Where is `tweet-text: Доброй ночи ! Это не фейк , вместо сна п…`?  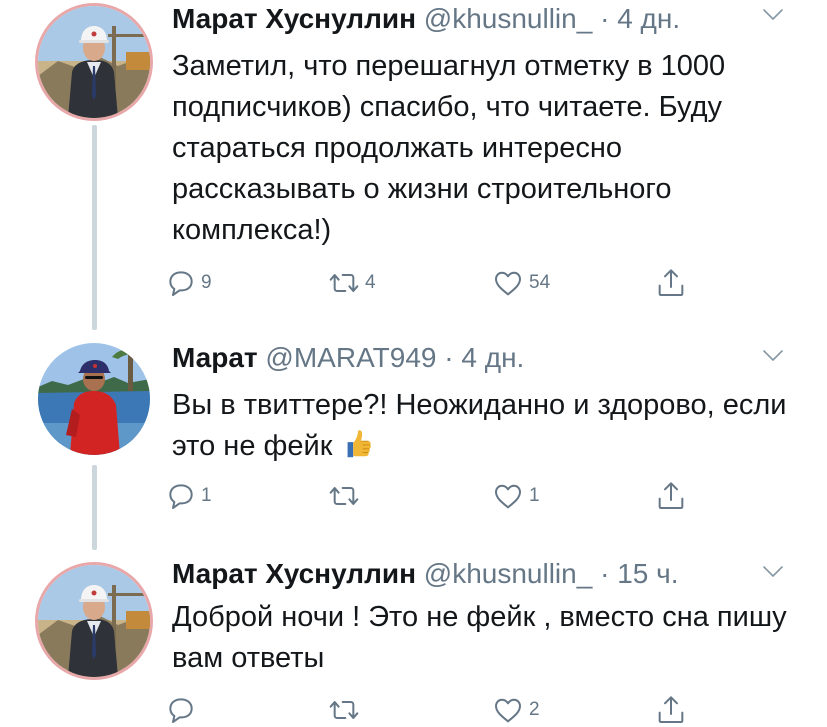
tweet-text: Доброй ночи ! Это не фейк , вместо сна п… is located at coordinates (479, 637).